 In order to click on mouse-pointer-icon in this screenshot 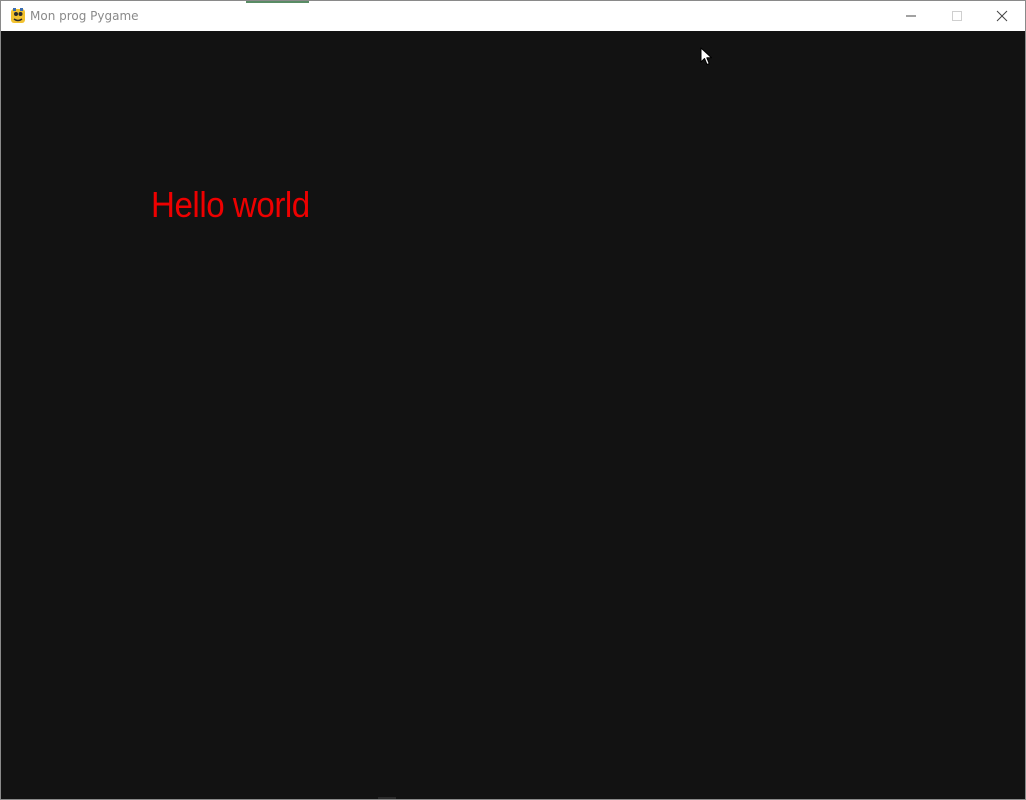, I will do `click(707, 57)`.